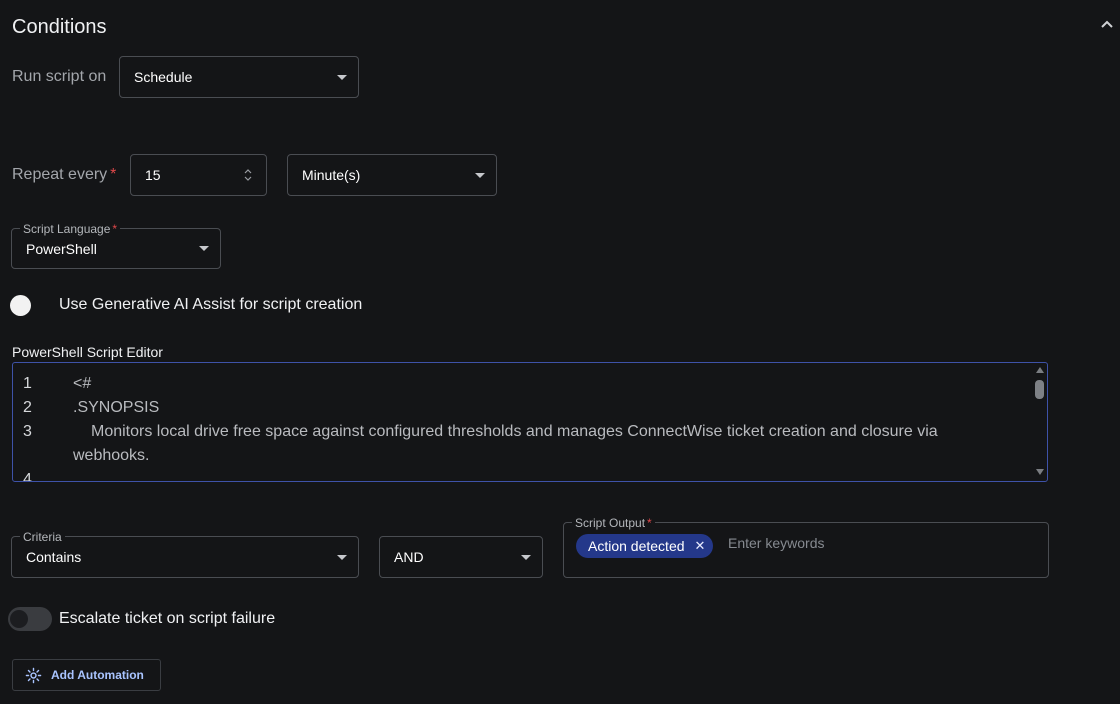 The height and width of the screenshot is (704, 1120). What do you see at coordinates (67, 229) in the screenshot?
I see `script-language-label-text: Script Language` at bounding box center [67, 229].